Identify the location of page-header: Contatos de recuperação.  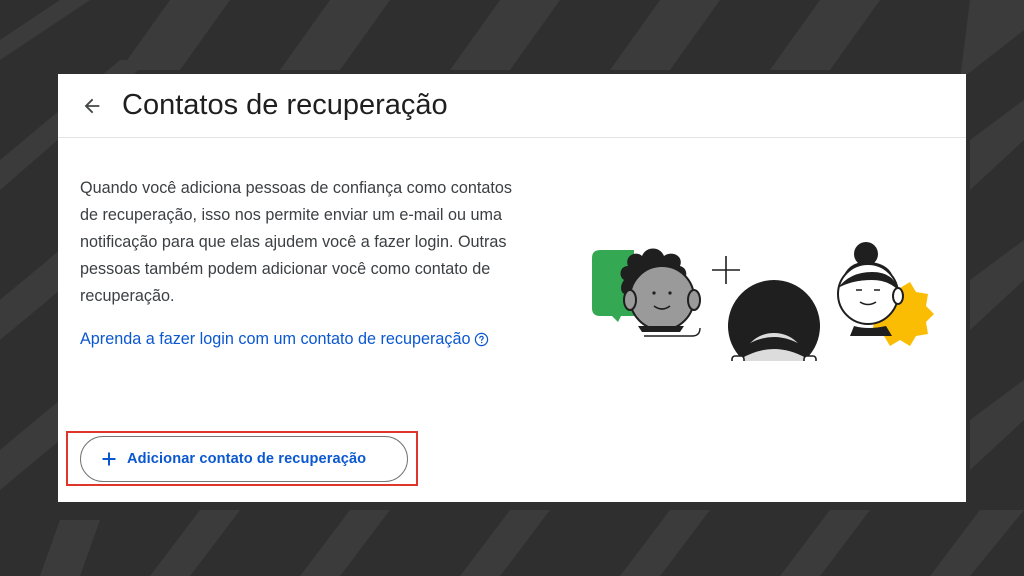
(512, 106).